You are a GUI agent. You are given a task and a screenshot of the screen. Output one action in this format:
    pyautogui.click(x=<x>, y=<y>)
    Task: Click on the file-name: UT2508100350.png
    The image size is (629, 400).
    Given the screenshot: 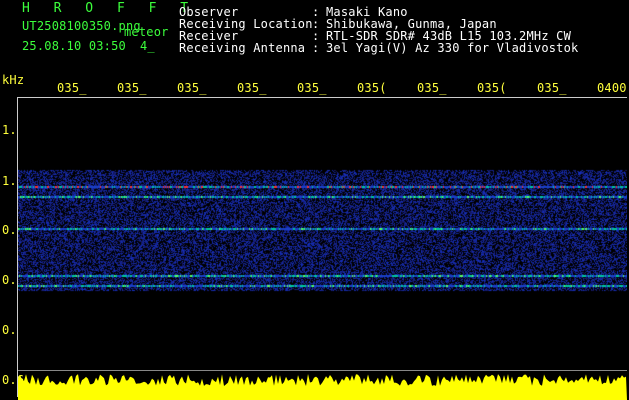 What is the action you would take?
    pyautogui.click(x=81, y=26)
    